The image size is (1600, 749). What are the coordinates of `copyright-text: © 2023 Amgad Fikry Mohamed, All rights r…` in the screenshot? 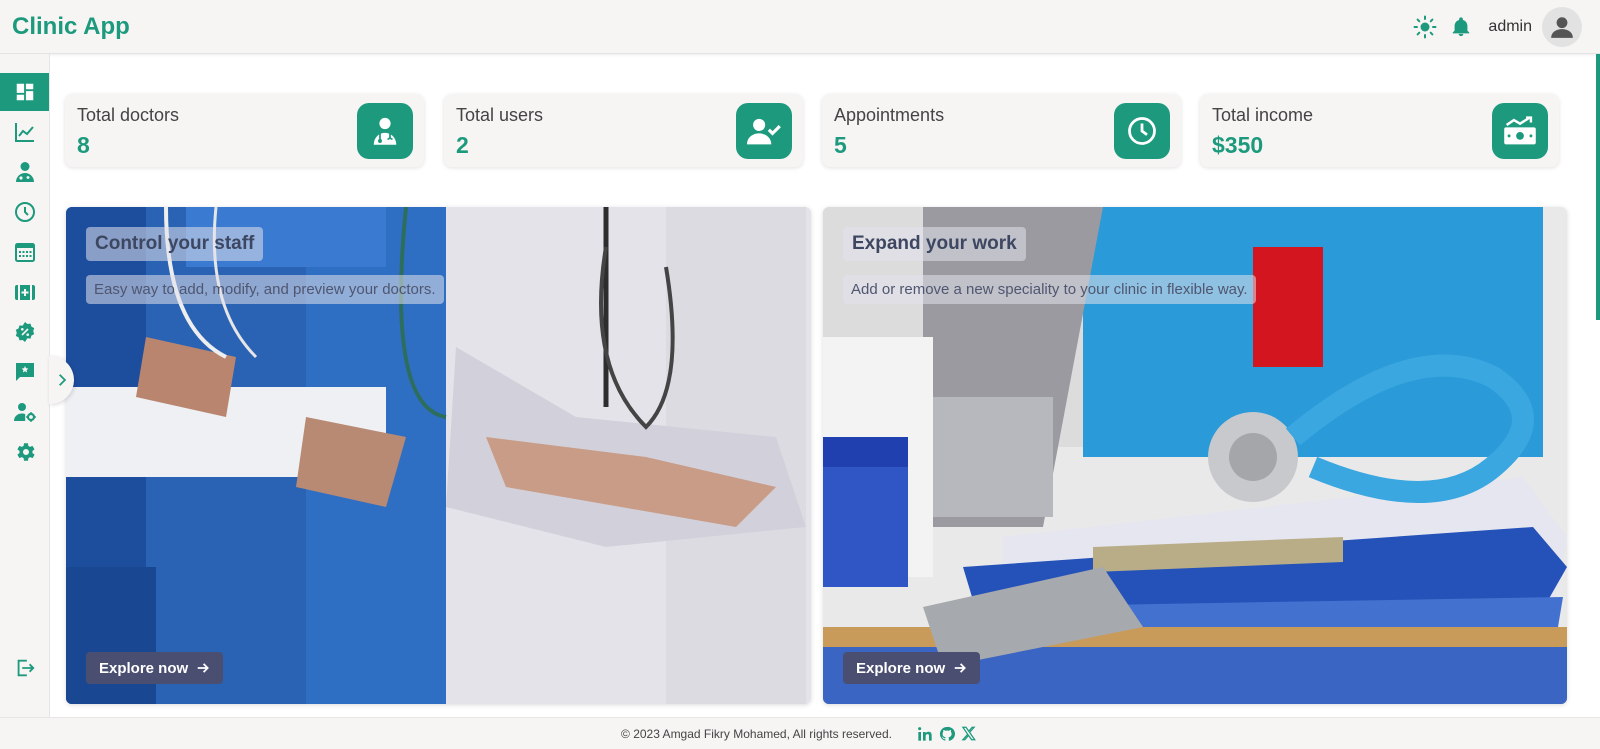 It's located at (756, 733).